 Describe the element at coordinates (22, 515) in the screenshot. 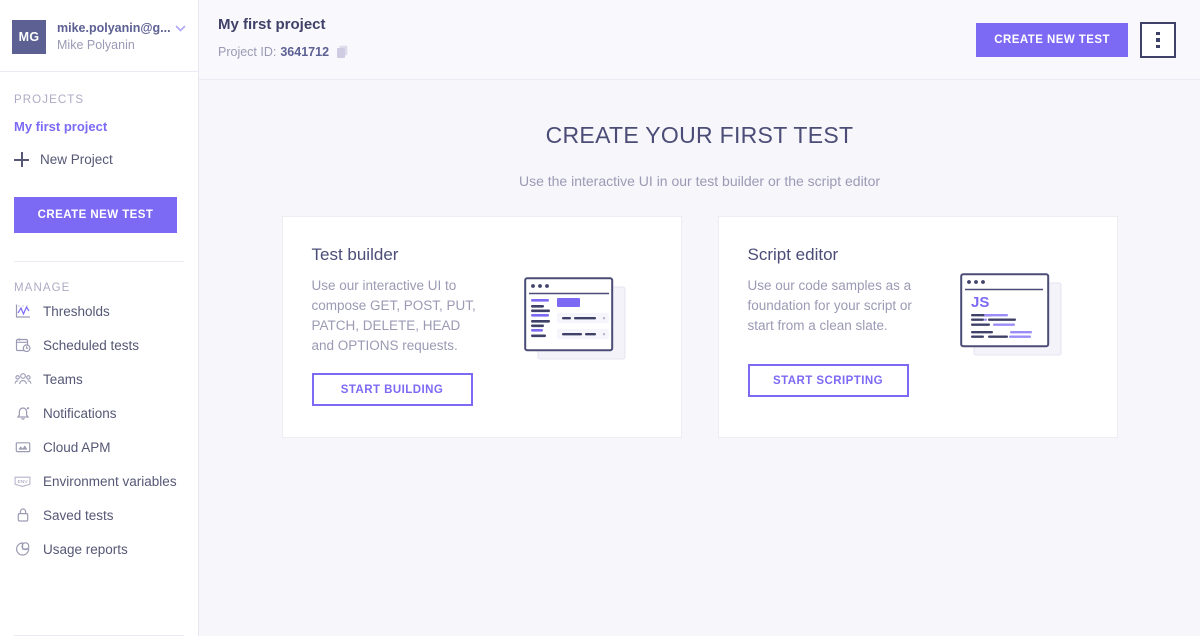

I see `lock-icon` at that location.